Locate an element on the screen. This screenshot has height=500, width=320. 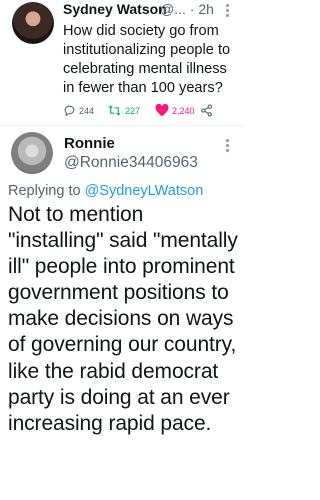
reply-icon is located at coordinates (69, 111).